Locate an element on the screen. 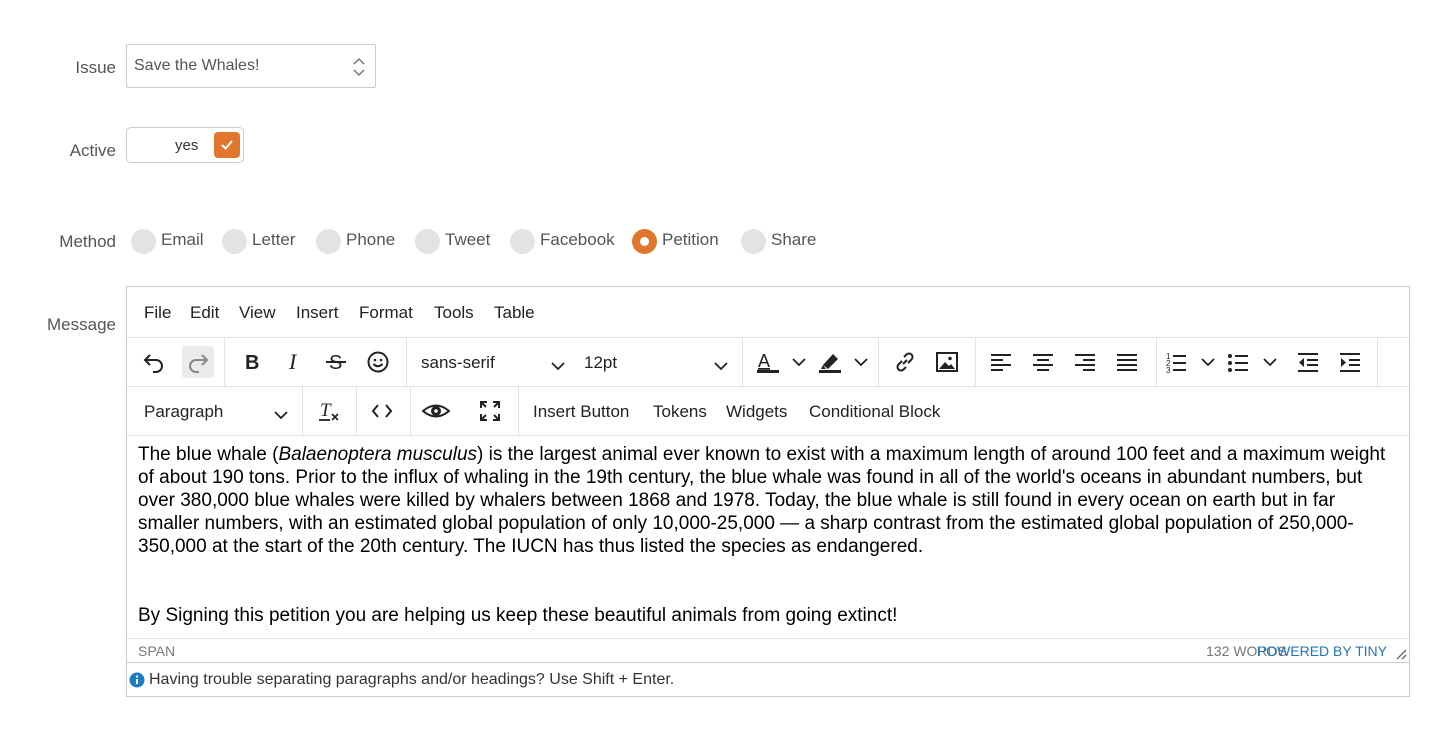  editor-statusbar: SPAN 132 WORDS POWERED BY TINY is located at coordinates (768, 650).